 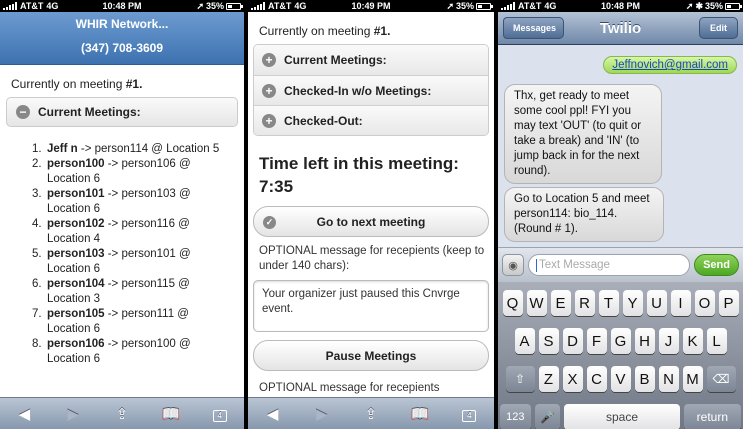 I want to click on key-l: L, so click(x=716, y=341).